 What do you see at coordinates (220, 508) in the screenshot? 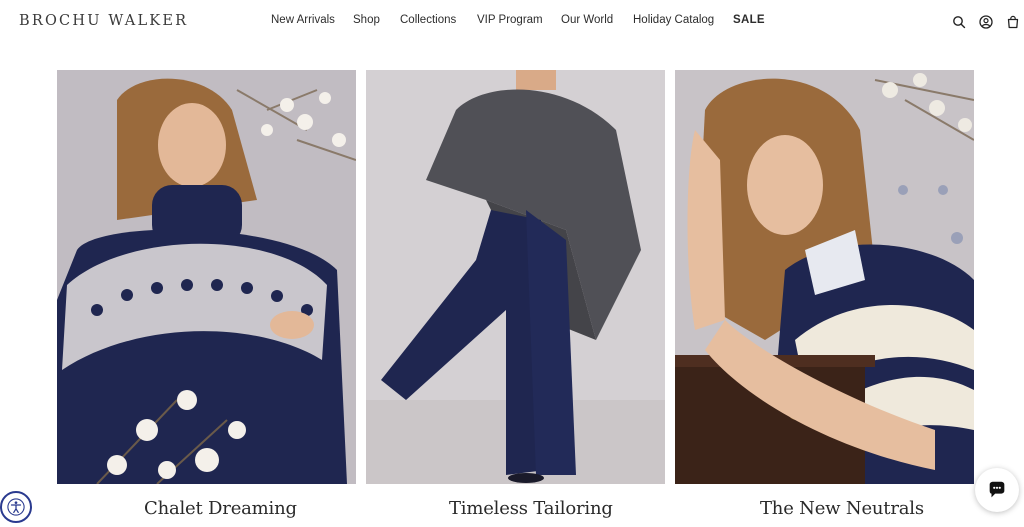
I see `collection-title-chalet-dreaming: Chalet Dreaming` at bounding box center [220, 508].